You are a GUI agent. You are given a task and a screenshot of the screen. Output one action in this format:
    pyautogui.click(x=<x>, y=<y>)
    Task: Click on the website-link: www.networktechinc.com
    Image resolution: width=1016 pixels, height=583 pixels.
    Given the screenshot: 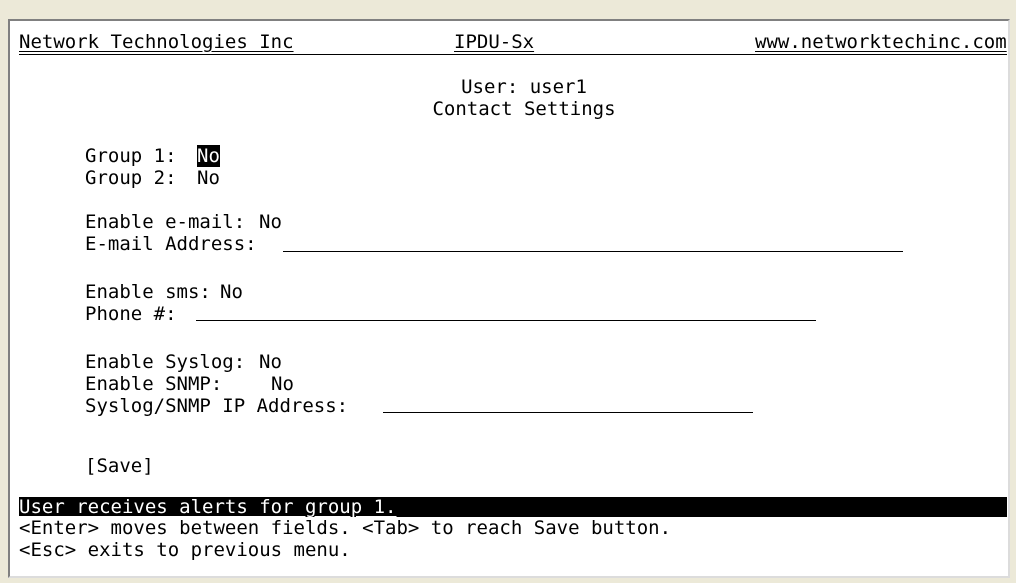 What is the action you would take?
    pyautogui.click(x=881, y=42)
    